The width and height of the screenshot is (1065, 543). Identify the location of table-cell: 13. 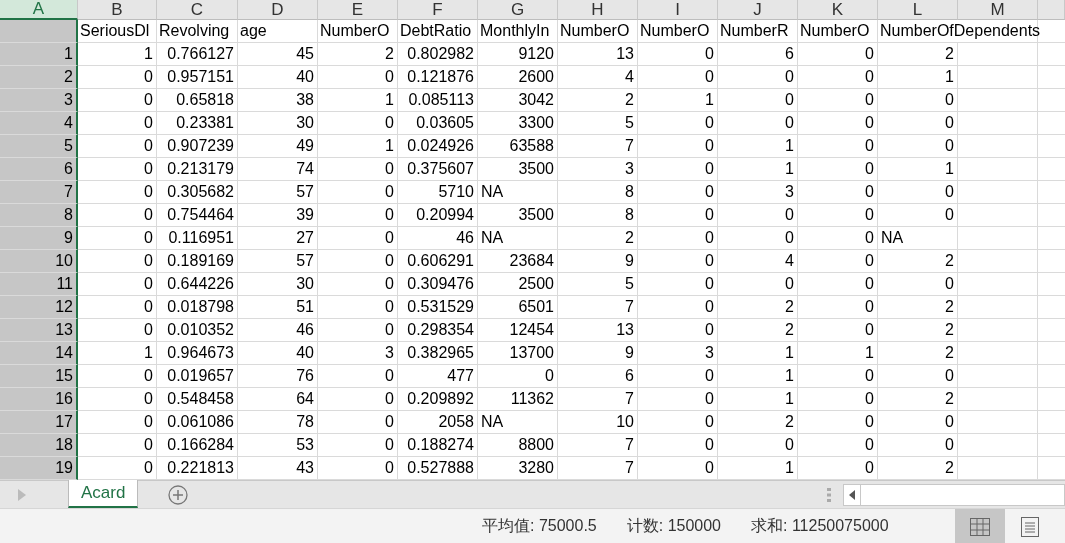
(598, 330).